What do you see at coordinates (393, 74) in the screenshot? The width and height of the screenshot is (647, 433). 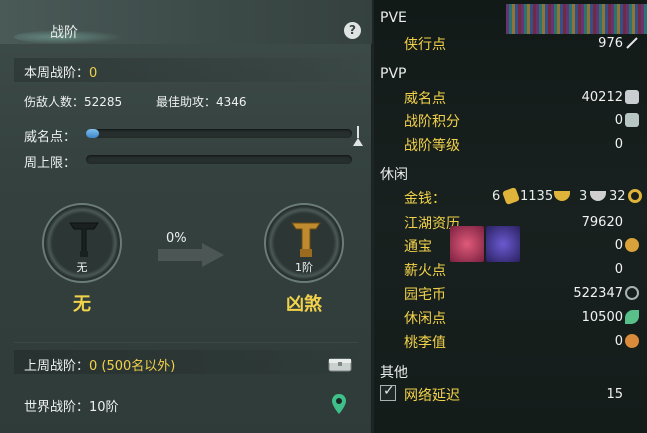 I see `pvp-header: PVP` at bounding box center [393, 74].